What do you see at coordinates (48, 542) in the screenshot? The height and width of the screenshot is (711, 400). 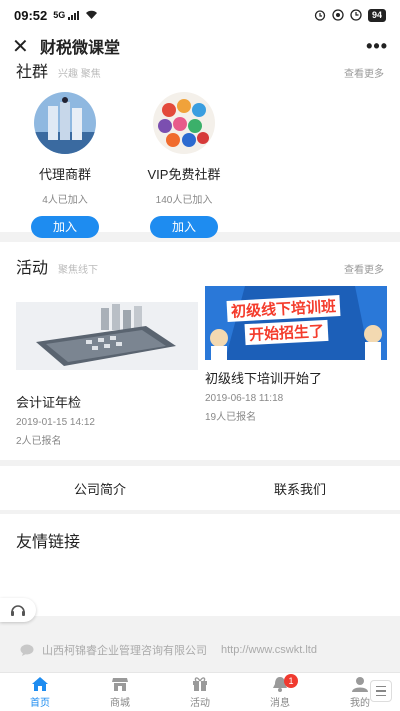 I see `section-title: 友情链接` at bounding box center [48, 542].